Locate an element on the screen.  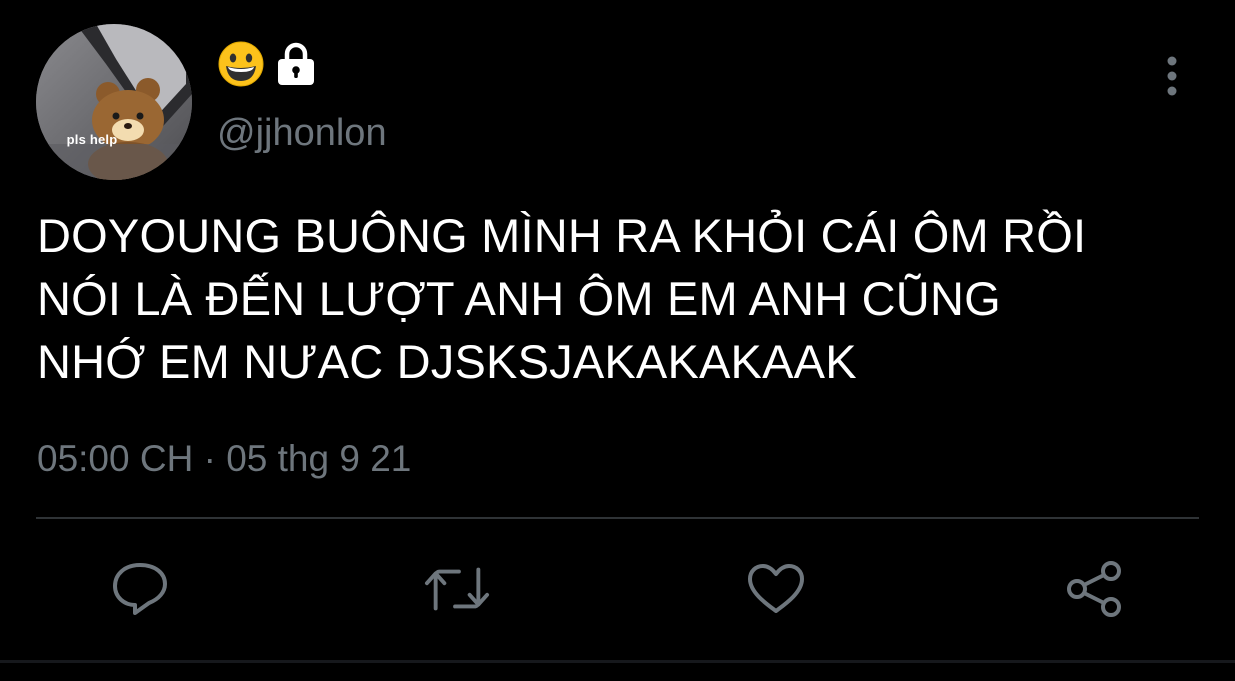
retweet-button is located at coordinates (457, 589).